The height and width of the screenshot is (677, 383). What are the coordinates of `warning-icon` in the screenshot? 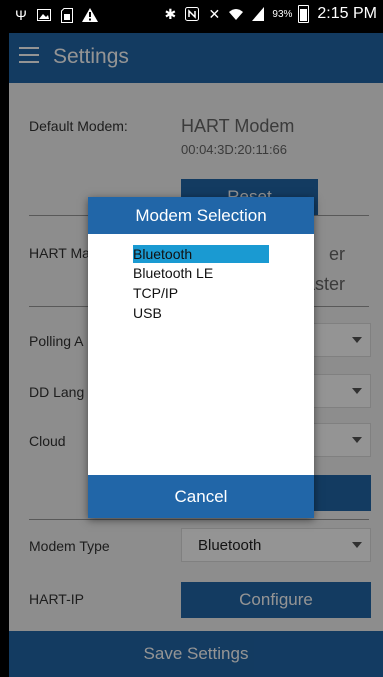 It's located at (90, 15).